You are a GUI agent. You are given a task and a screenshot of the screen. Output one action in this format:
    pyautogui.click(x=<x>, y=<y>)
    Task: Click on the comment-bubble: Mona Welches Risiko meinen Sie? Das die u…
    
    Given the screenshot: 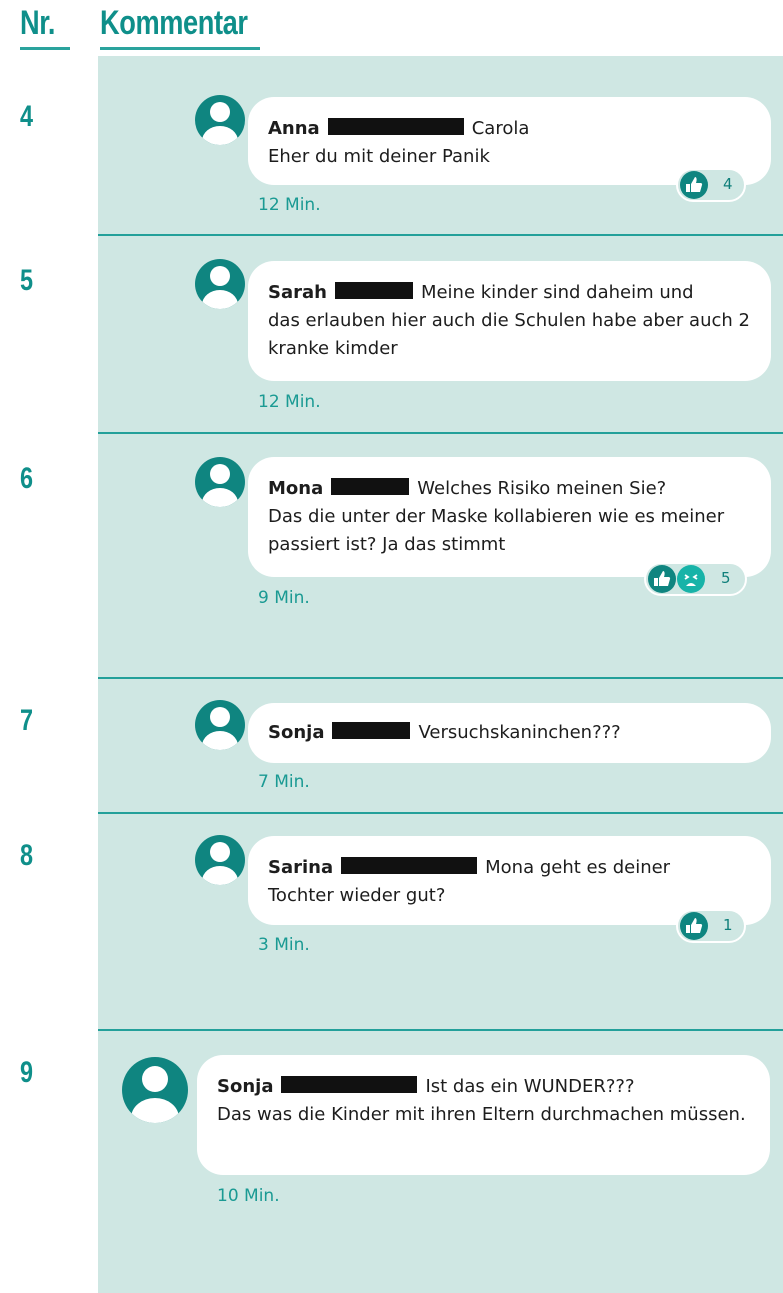 What is the action you would take?
    pyautogui.click(x=509, y=517)
    